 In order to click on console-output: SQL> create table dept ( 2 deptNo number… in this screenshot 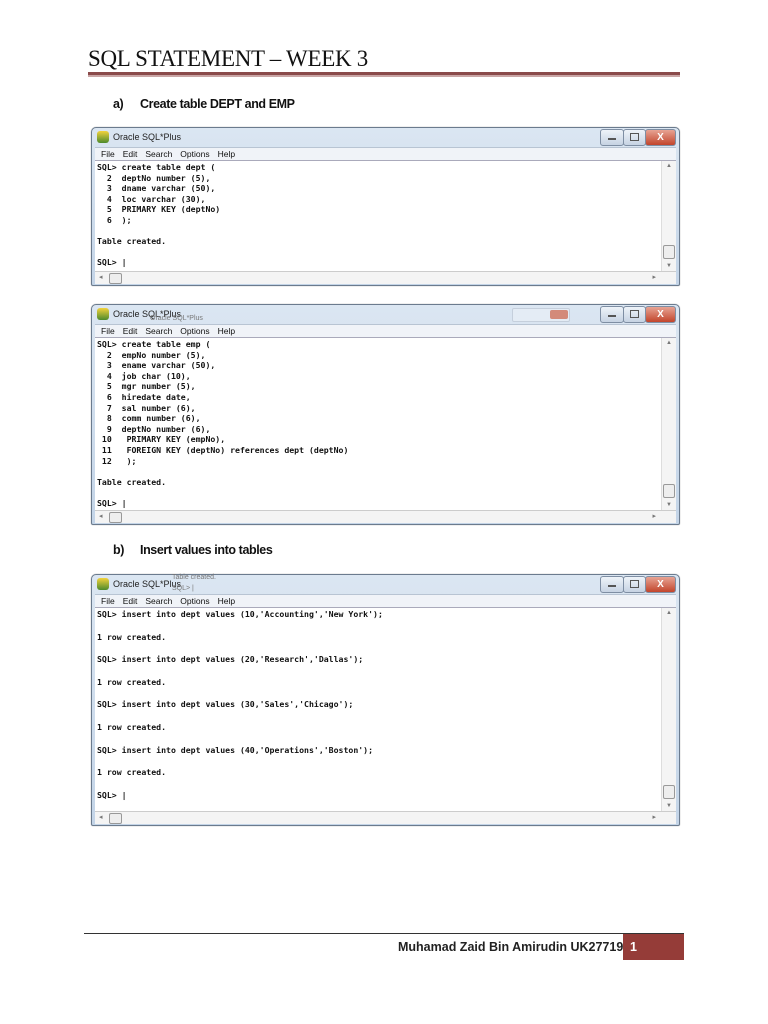, I will do `click(385, 215)`.